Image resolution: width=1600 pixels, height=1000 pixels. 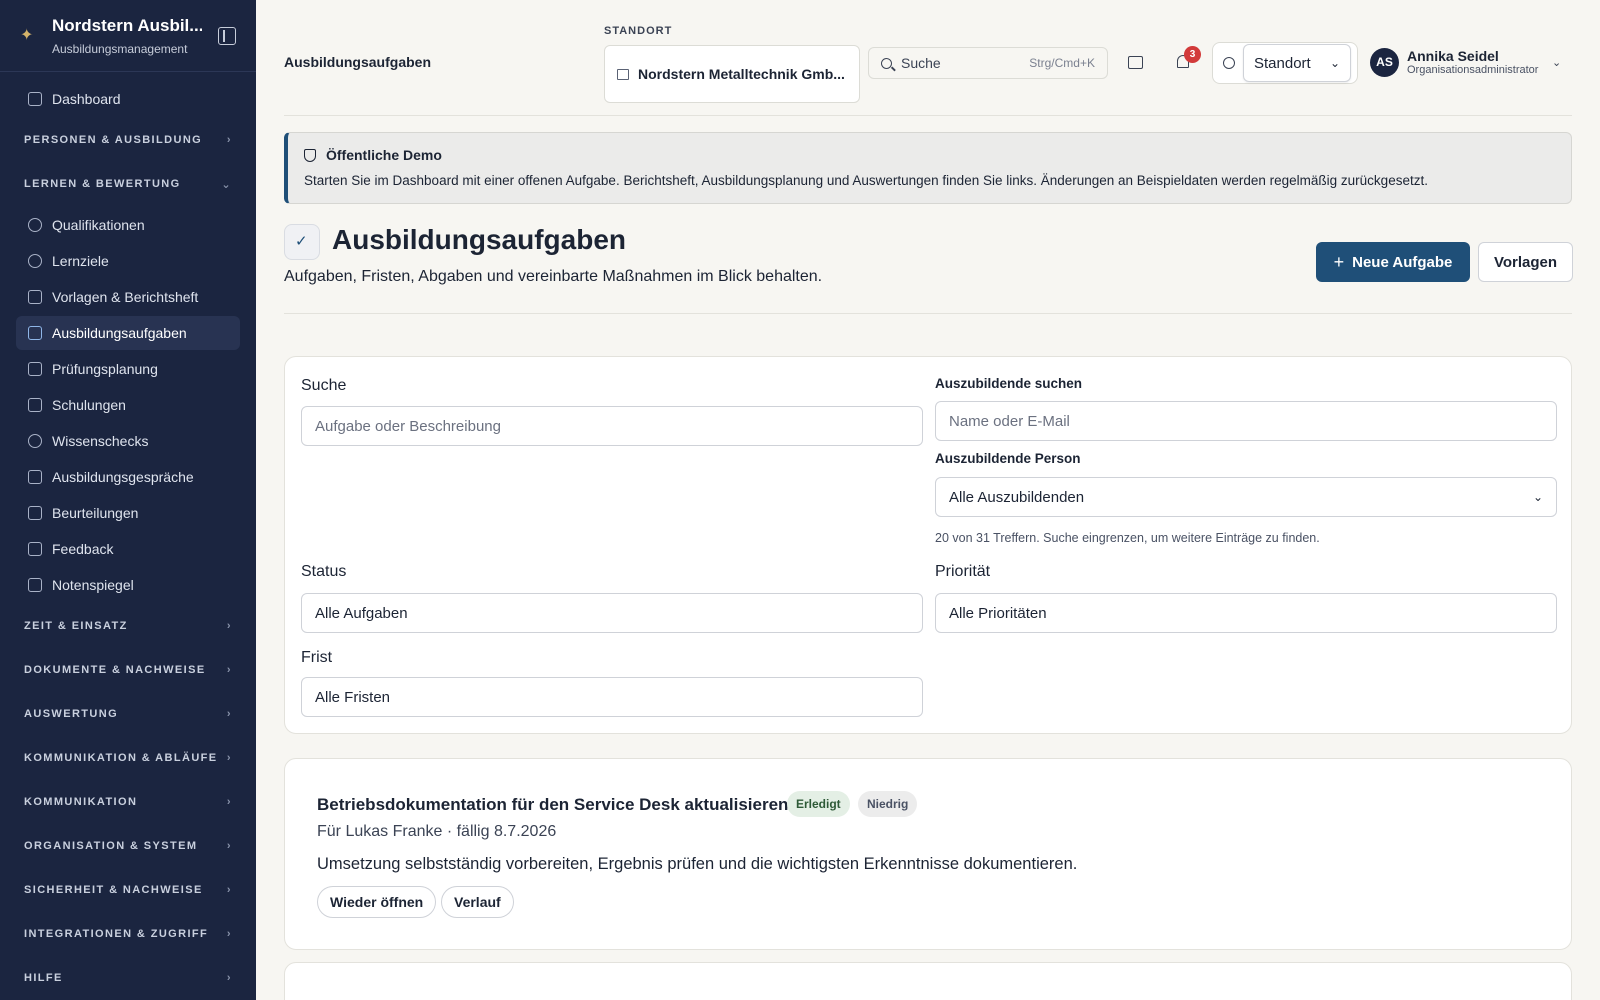 I want to click on sidebar-item-label: Vorlagen & Berichtsheft, so click(x=125, y=297).